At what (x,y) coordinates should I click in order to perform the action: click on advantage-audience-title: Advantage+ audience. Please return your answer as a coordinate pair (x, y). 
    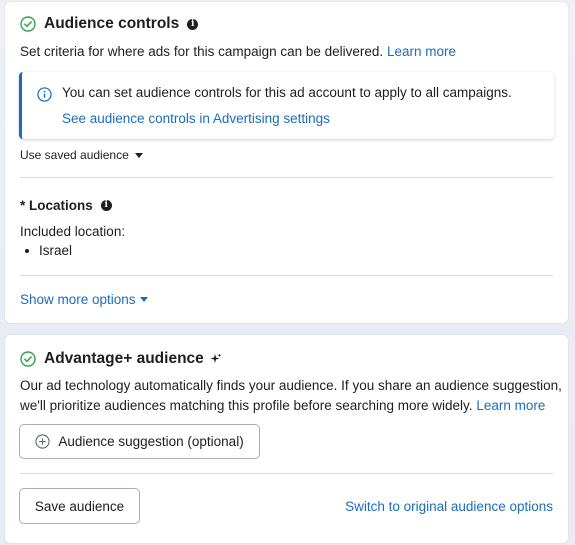
    Looking at the image, I should click on (124, 358).